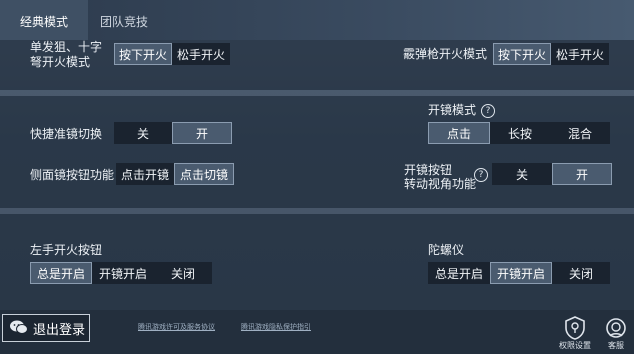  I want to click on gyro-label: 陀螺仪, so click(446, 250).